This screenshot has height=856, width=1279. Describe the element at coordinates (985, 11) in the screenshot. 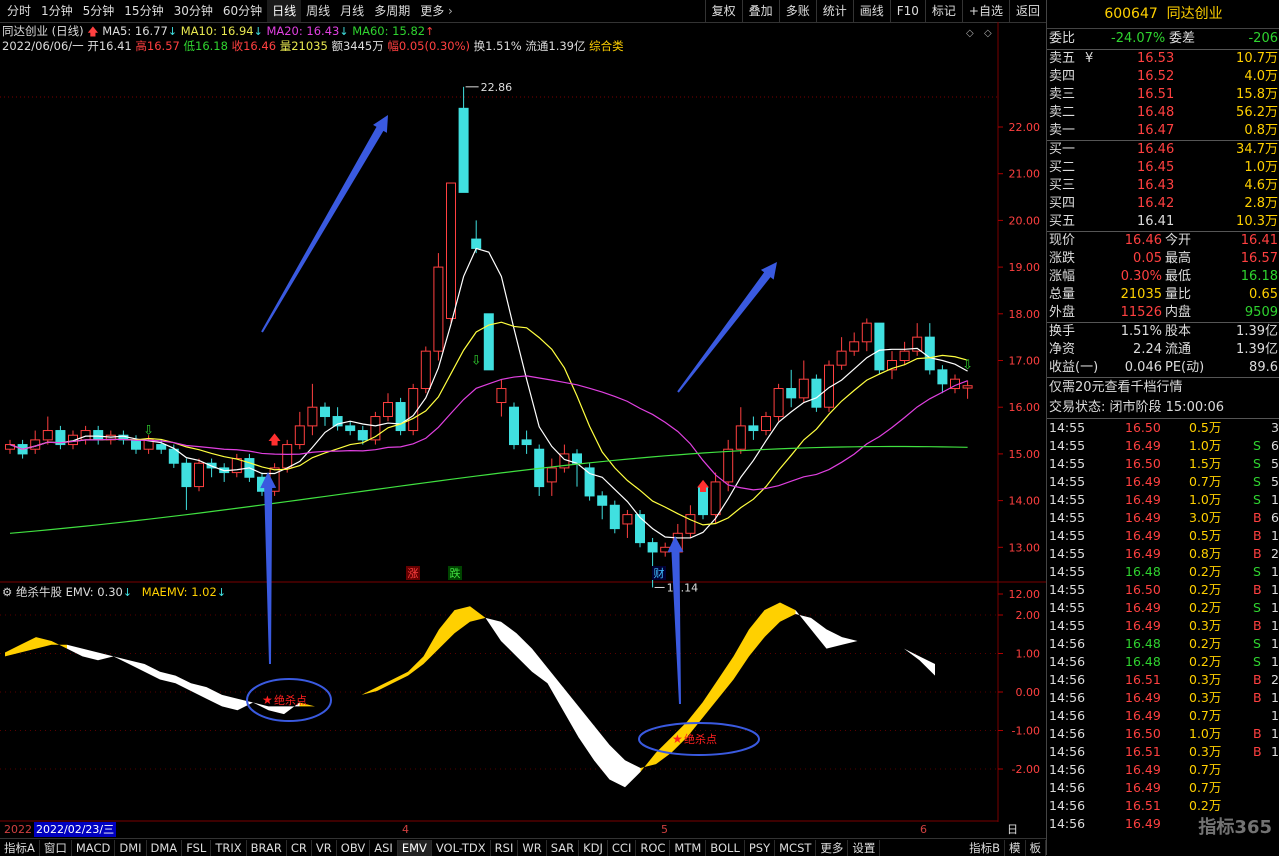

I see `tool-button-7: +自选` at that location.